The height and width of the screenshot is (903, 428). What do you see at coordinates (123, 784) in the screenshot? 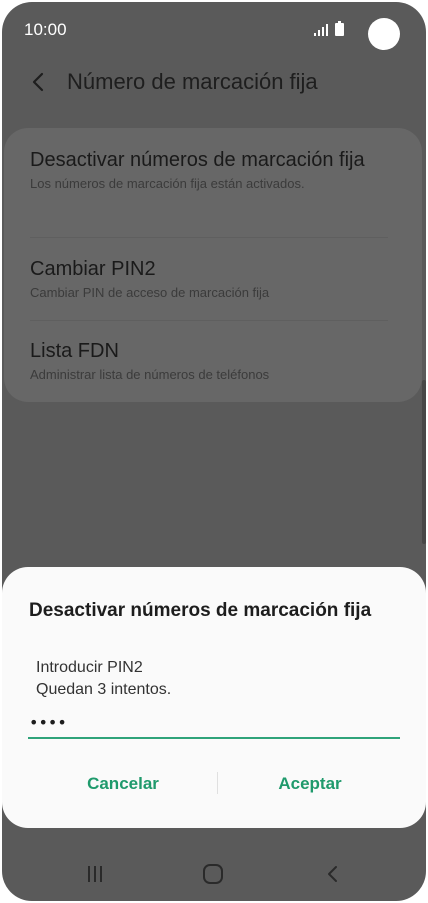
I see `cancel-button: Cancelar` at bounding box center [123, 784].